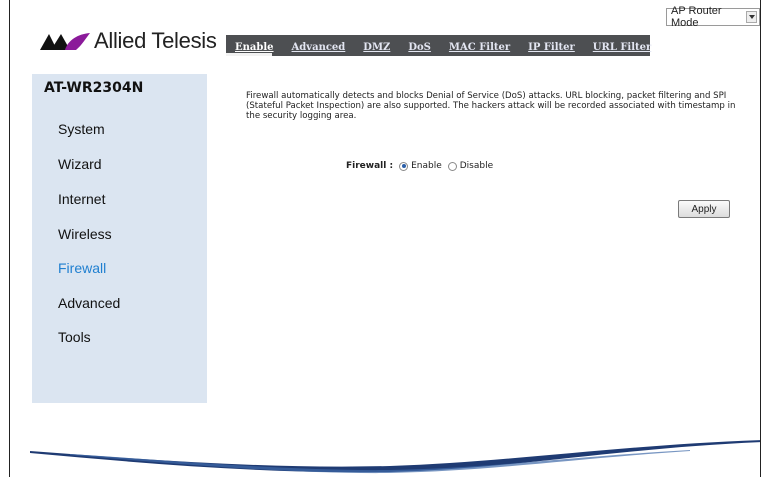 This screenshot has width=768, height=477. What do you see at coordinates (89, 303) in the screenshot?
I see `sidebar-item-advanced: Advanced` at bounding box center [89, 303].